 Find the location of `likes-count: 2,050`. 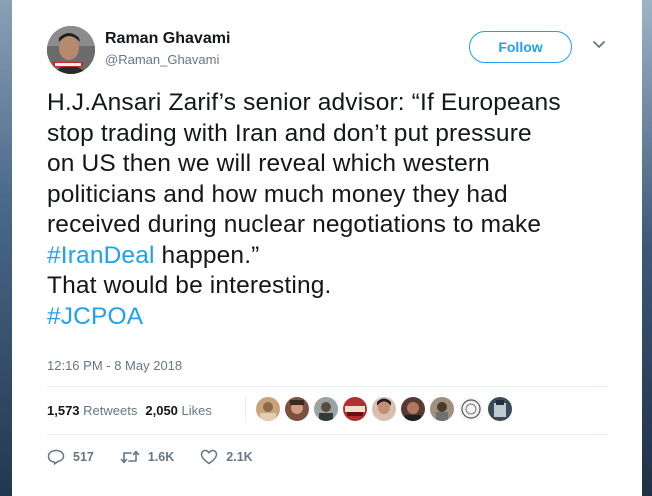

likes-count: 2,050 is located at coordinates (161, 410).